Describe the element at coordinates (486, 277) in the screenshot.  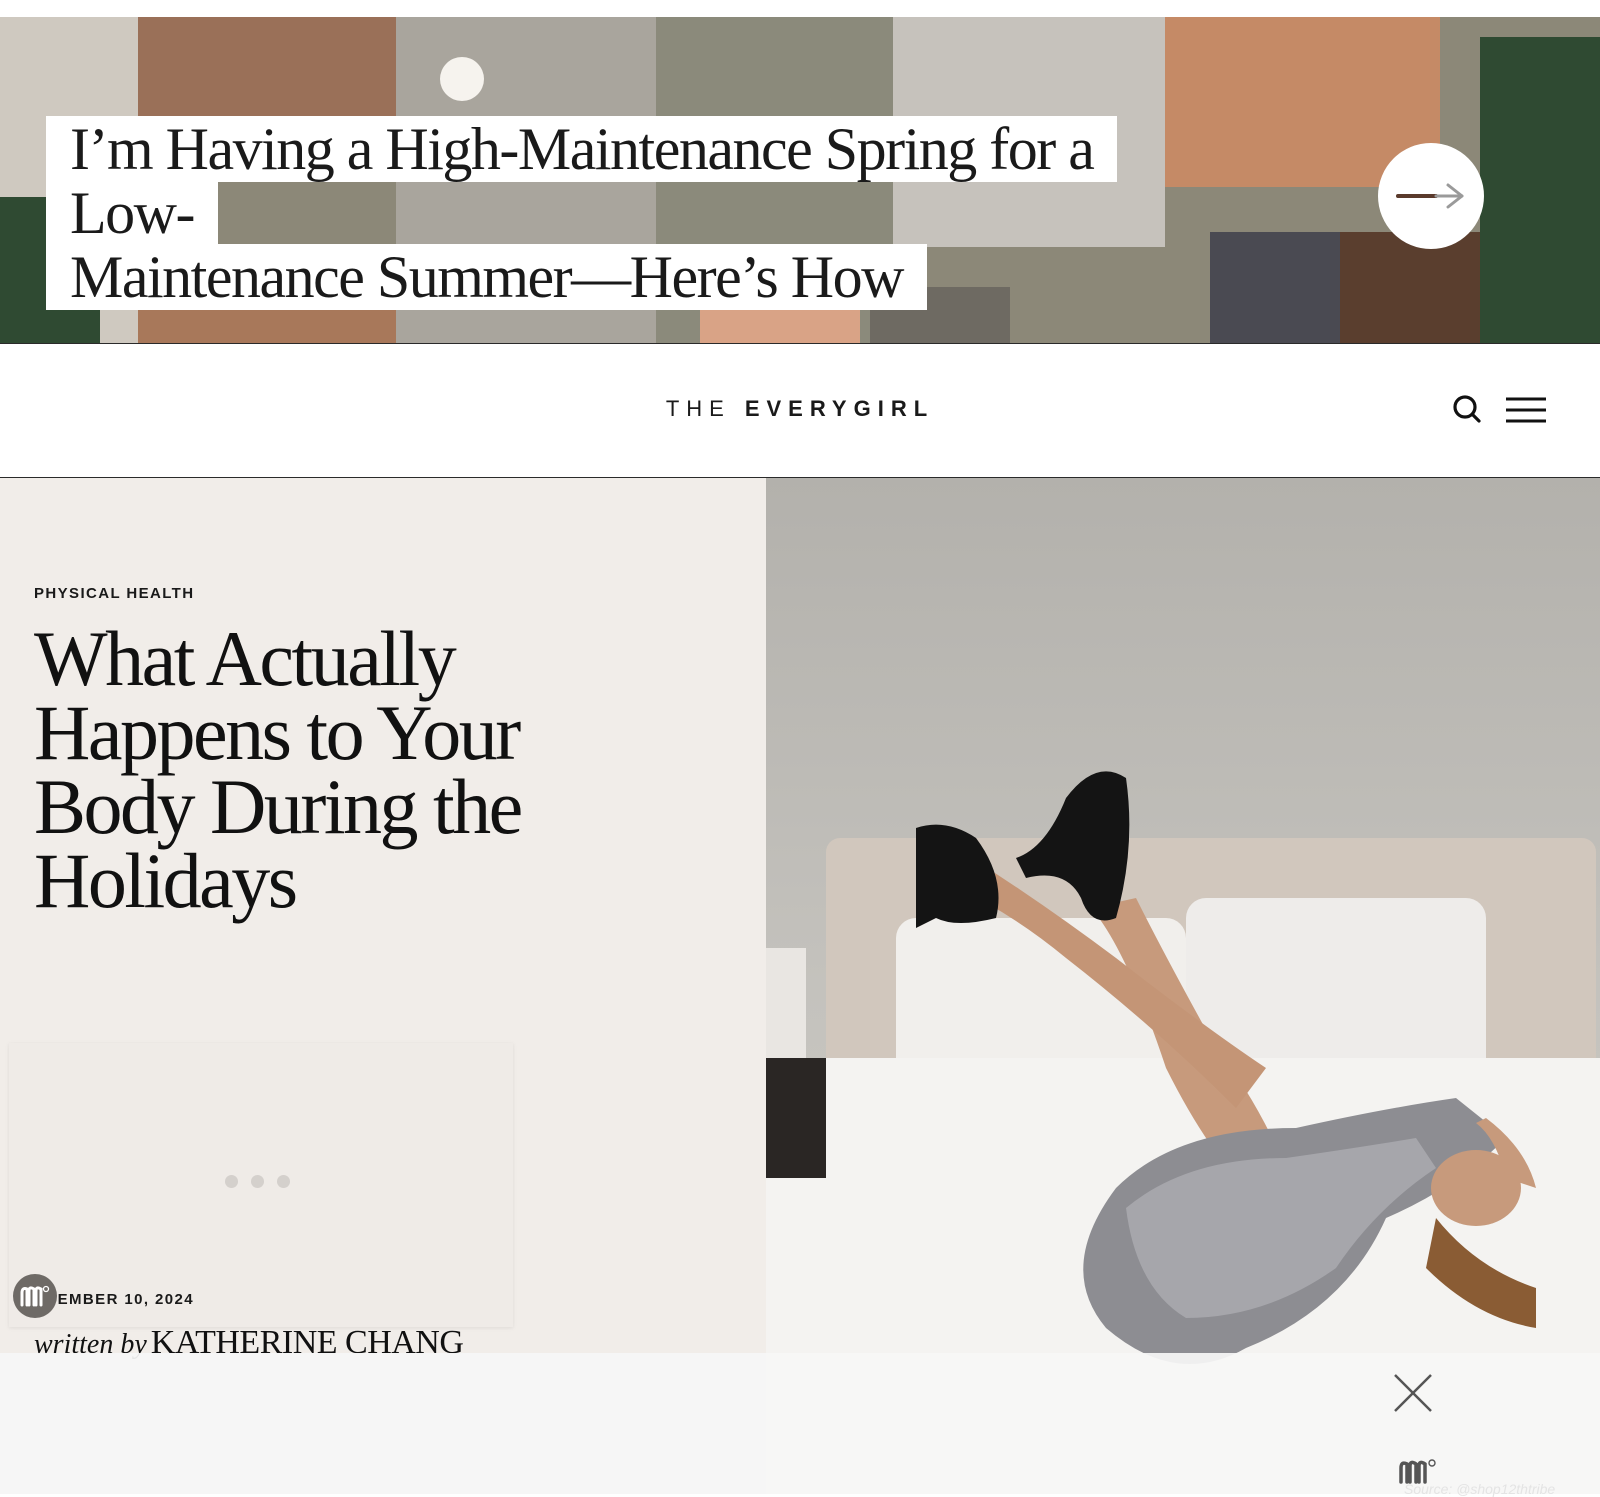
I see `banner-title-line: Maintenance Summer—Here’s How` at that location.